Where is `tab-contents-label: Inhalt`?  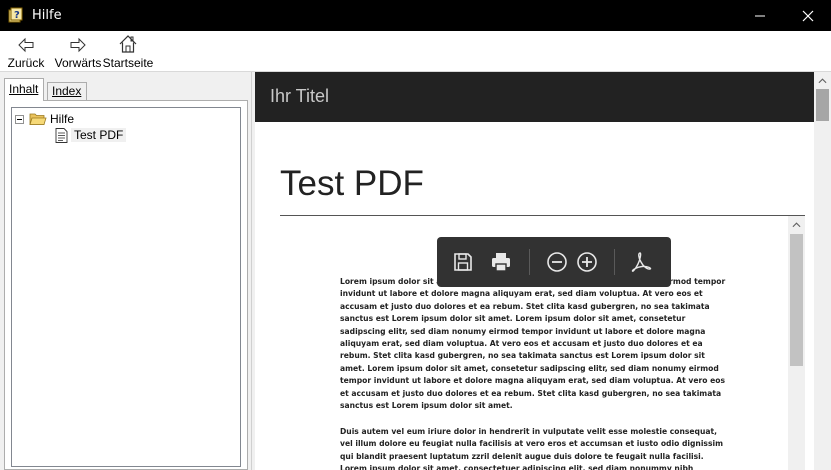 tab-contents-label: Inhalt is located at coordinates (24, 89).